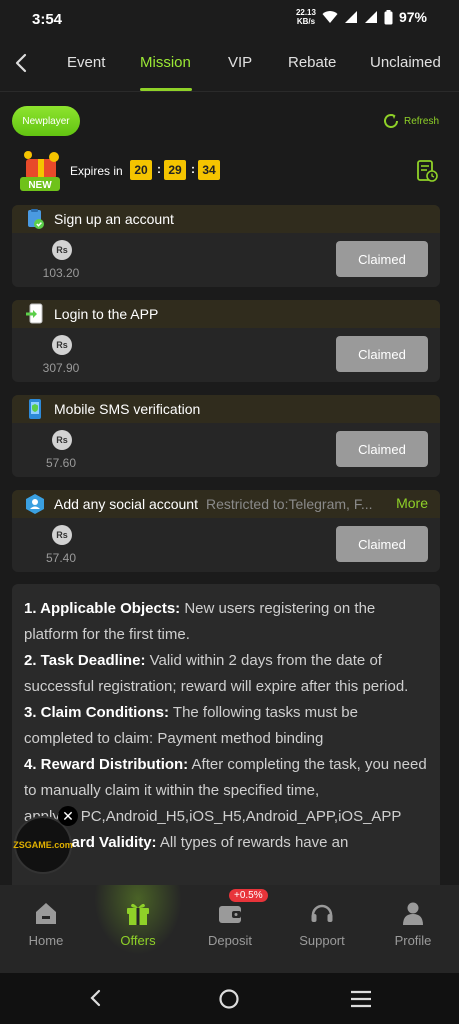  I want to click on status-time: 3:54, so click(47, 19).